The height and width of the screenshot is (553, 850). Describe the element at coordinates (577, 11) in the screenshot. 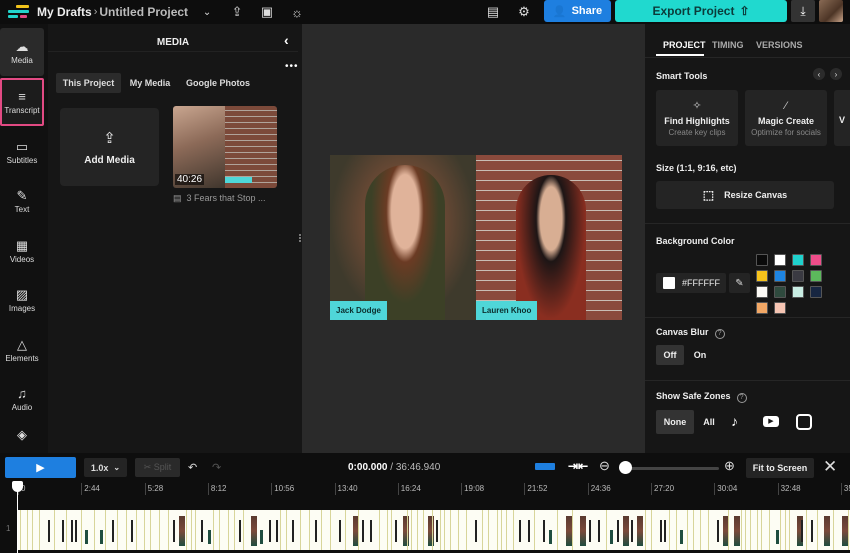

I see `share-button: 👤 Share` at that location.